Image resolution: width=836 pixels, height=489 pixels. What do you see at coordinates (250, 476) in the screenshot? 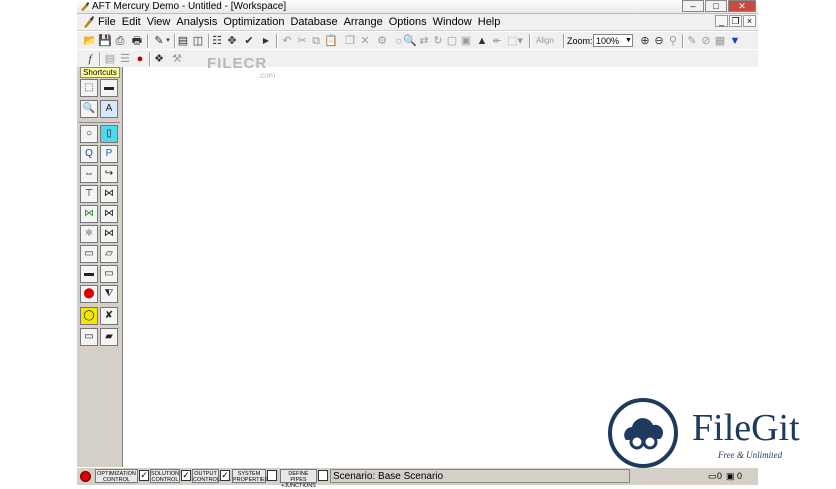
I see `system-properties-button: SYSTEM PROPERTIES` at bounding box center [250, 476].